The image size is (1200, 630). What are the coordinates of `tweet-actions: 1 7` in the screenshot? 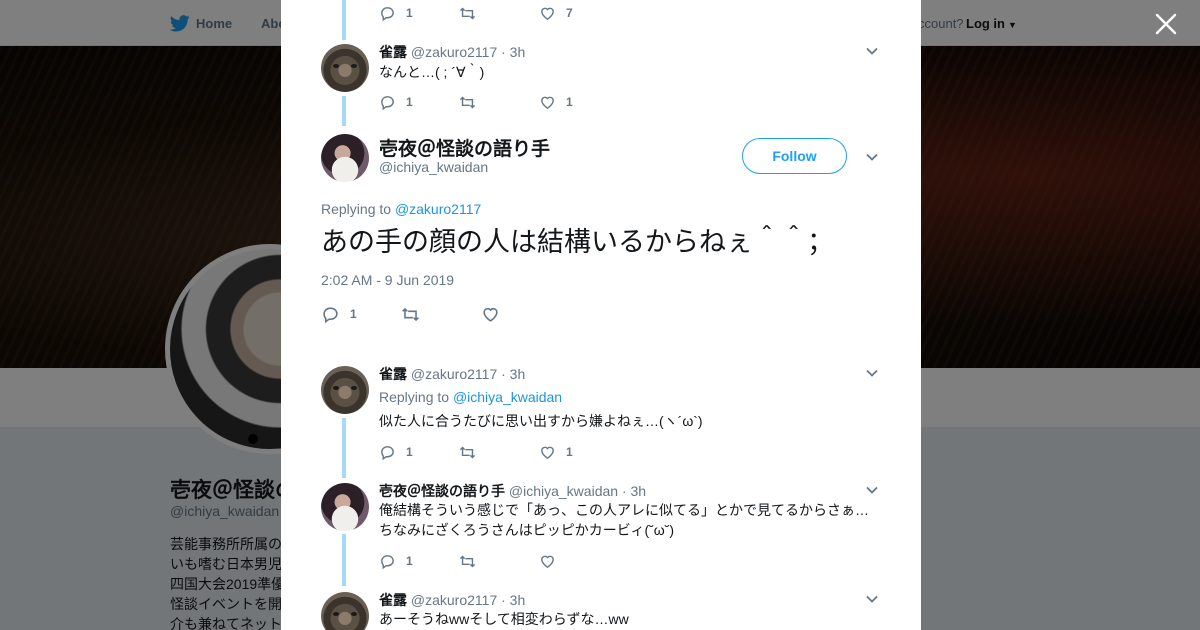 It's located at (499, 13).